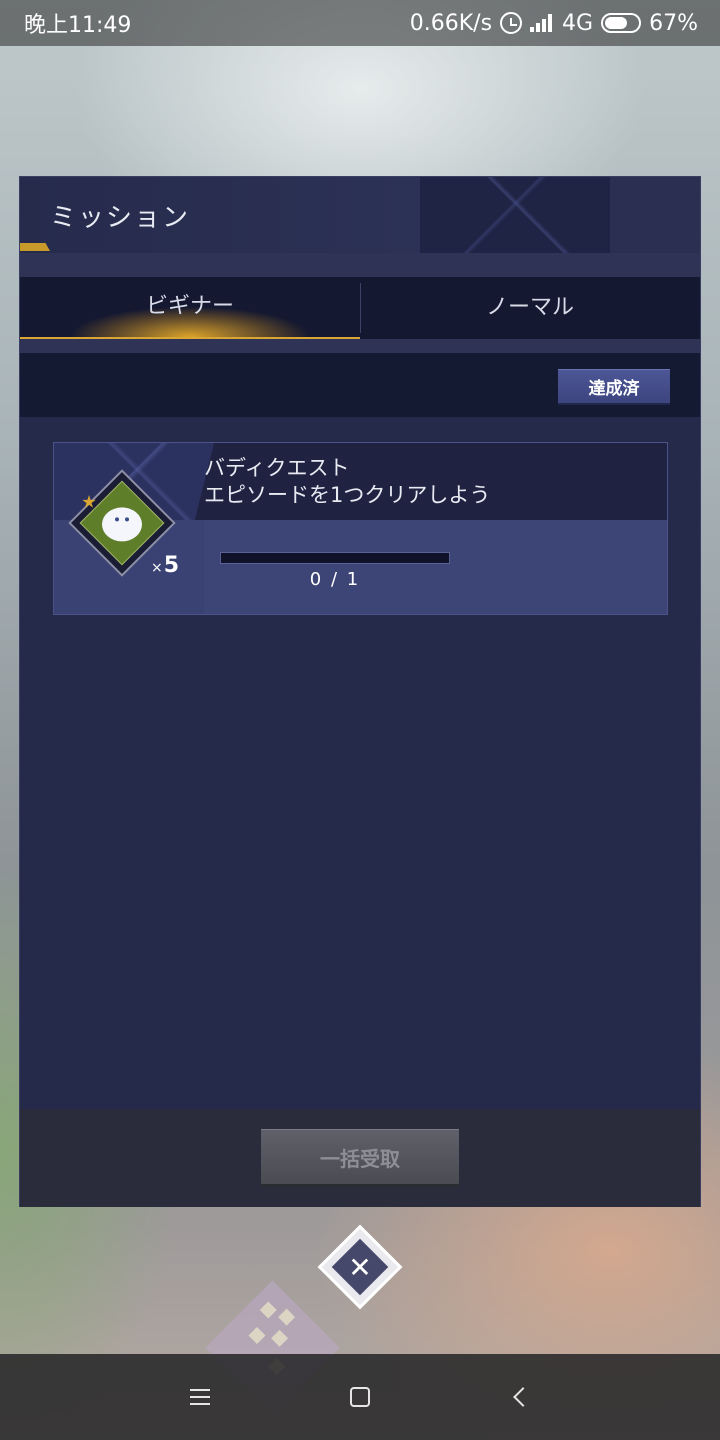 The width and height of the screenshot is (720, 1440). What do you see at coordinates (277, 468) in the screenshot?
I see `mission-name: バディクエスト` at bounding box center [277, 468].